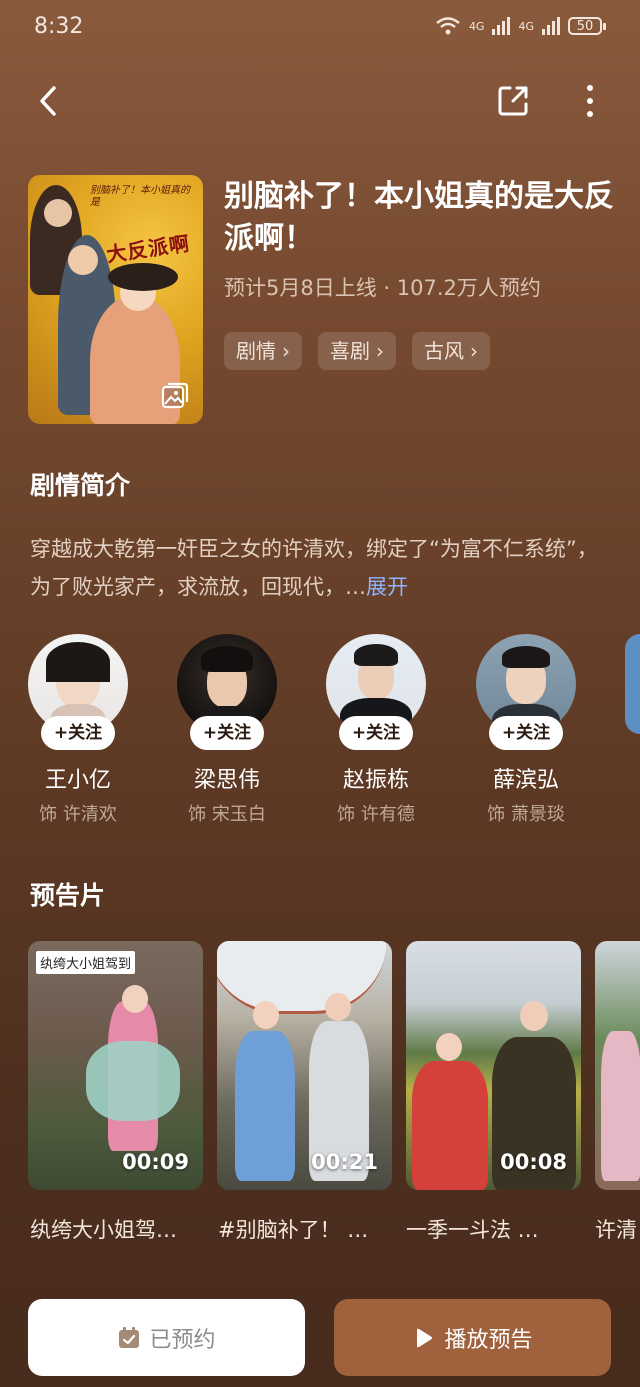 The image size is (640, 1387). Describe the element at coordinates (476, 26) in the screenshot. I see `network-label-1: 4G` at that location.